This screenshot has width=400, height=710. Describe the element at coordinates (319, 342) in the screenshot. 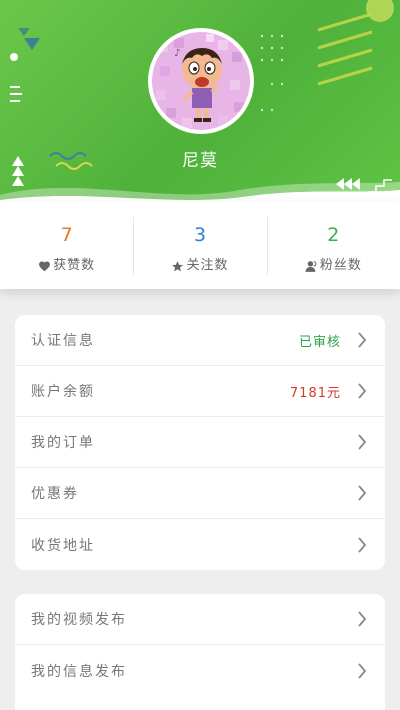

I see `verification-status: 已审核` at that location.